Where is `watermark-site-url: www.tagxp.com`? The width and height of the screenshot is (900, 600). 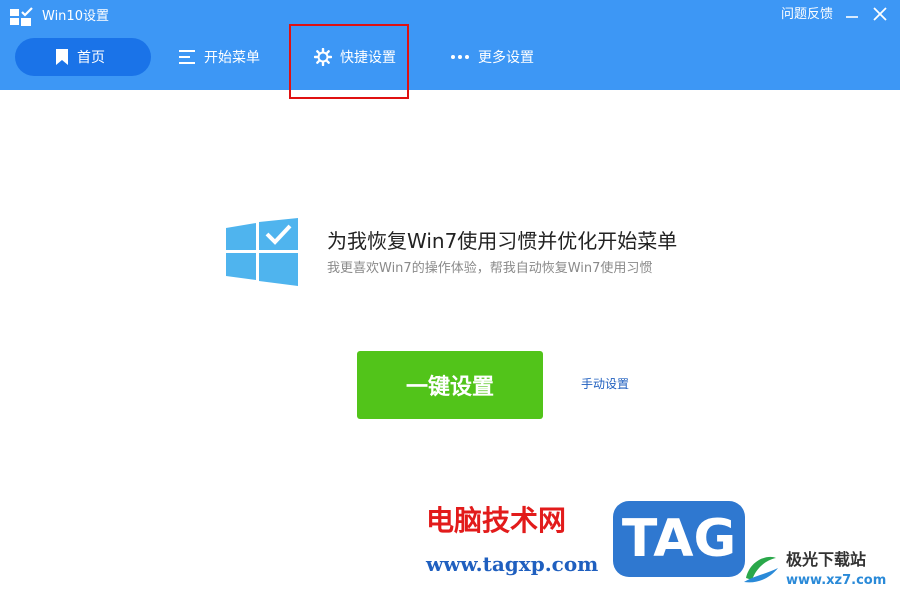 watermark-site-url: www.tagxp.com is located at coordinates (512, 564).